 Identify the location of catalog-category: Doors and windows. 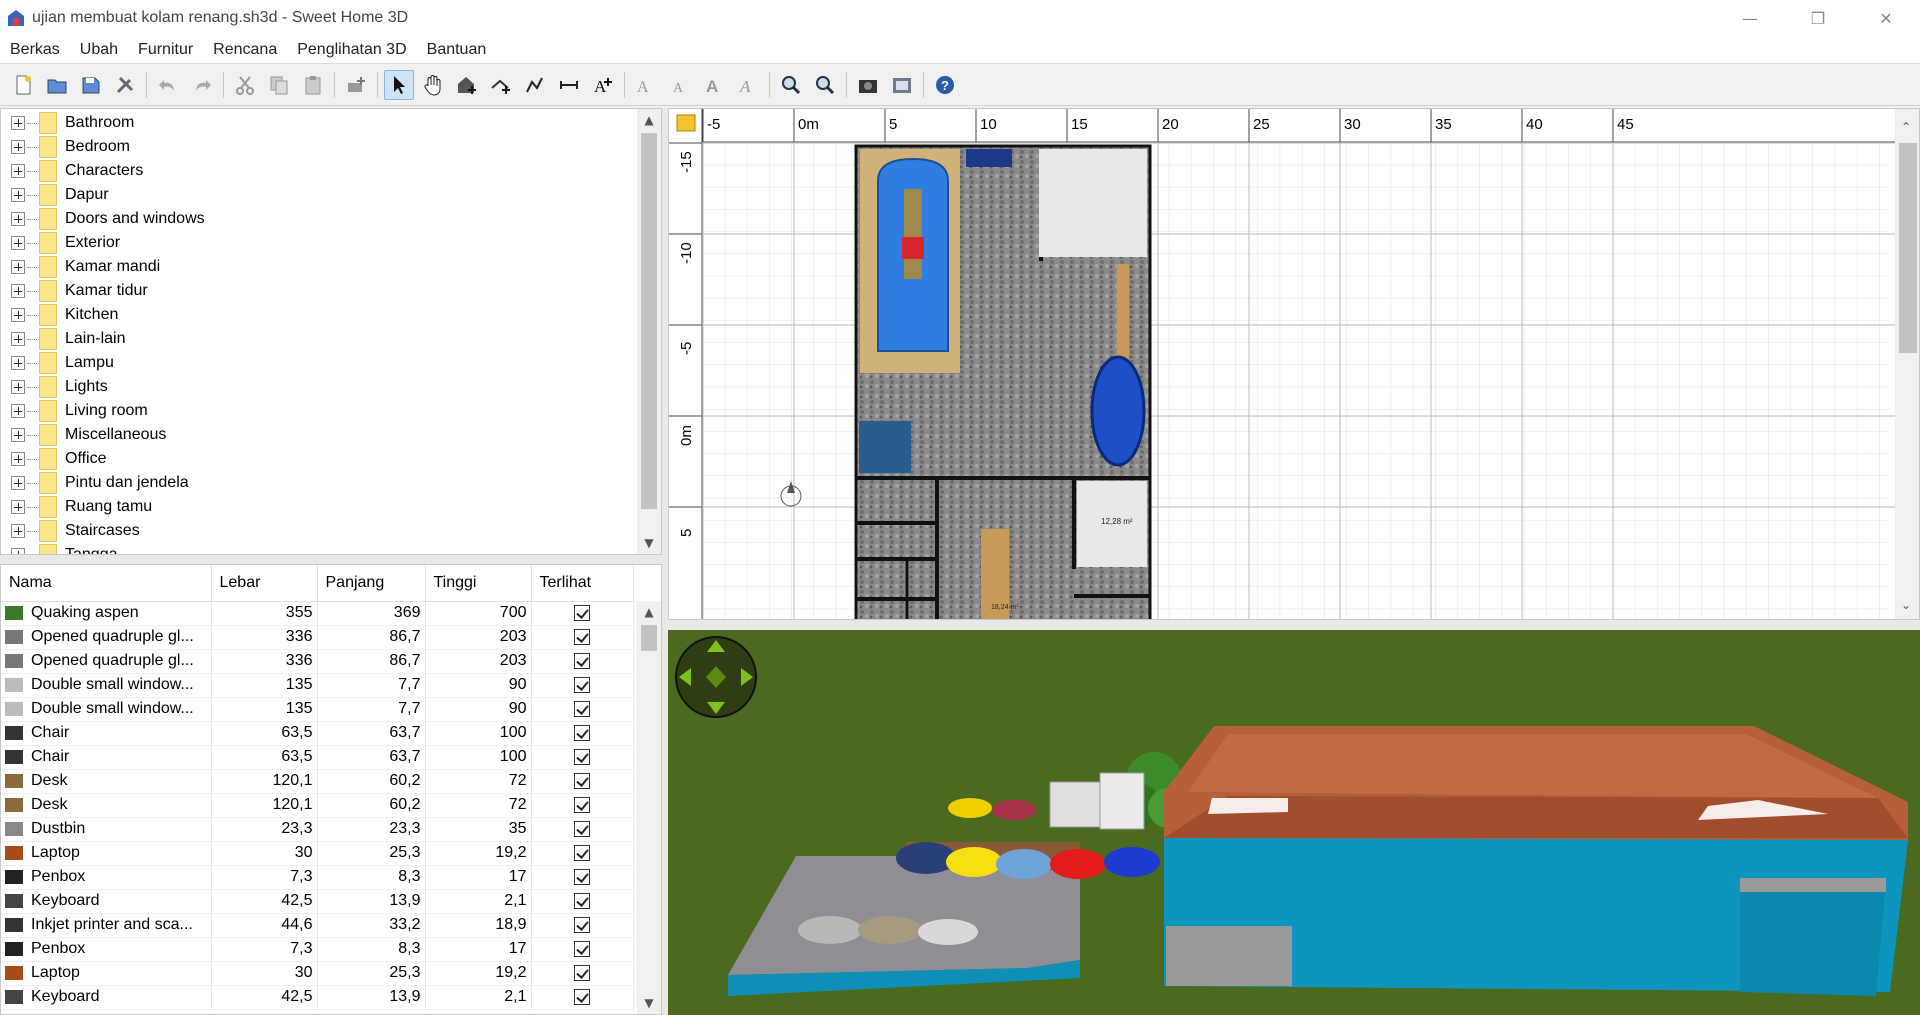
(331, 219).